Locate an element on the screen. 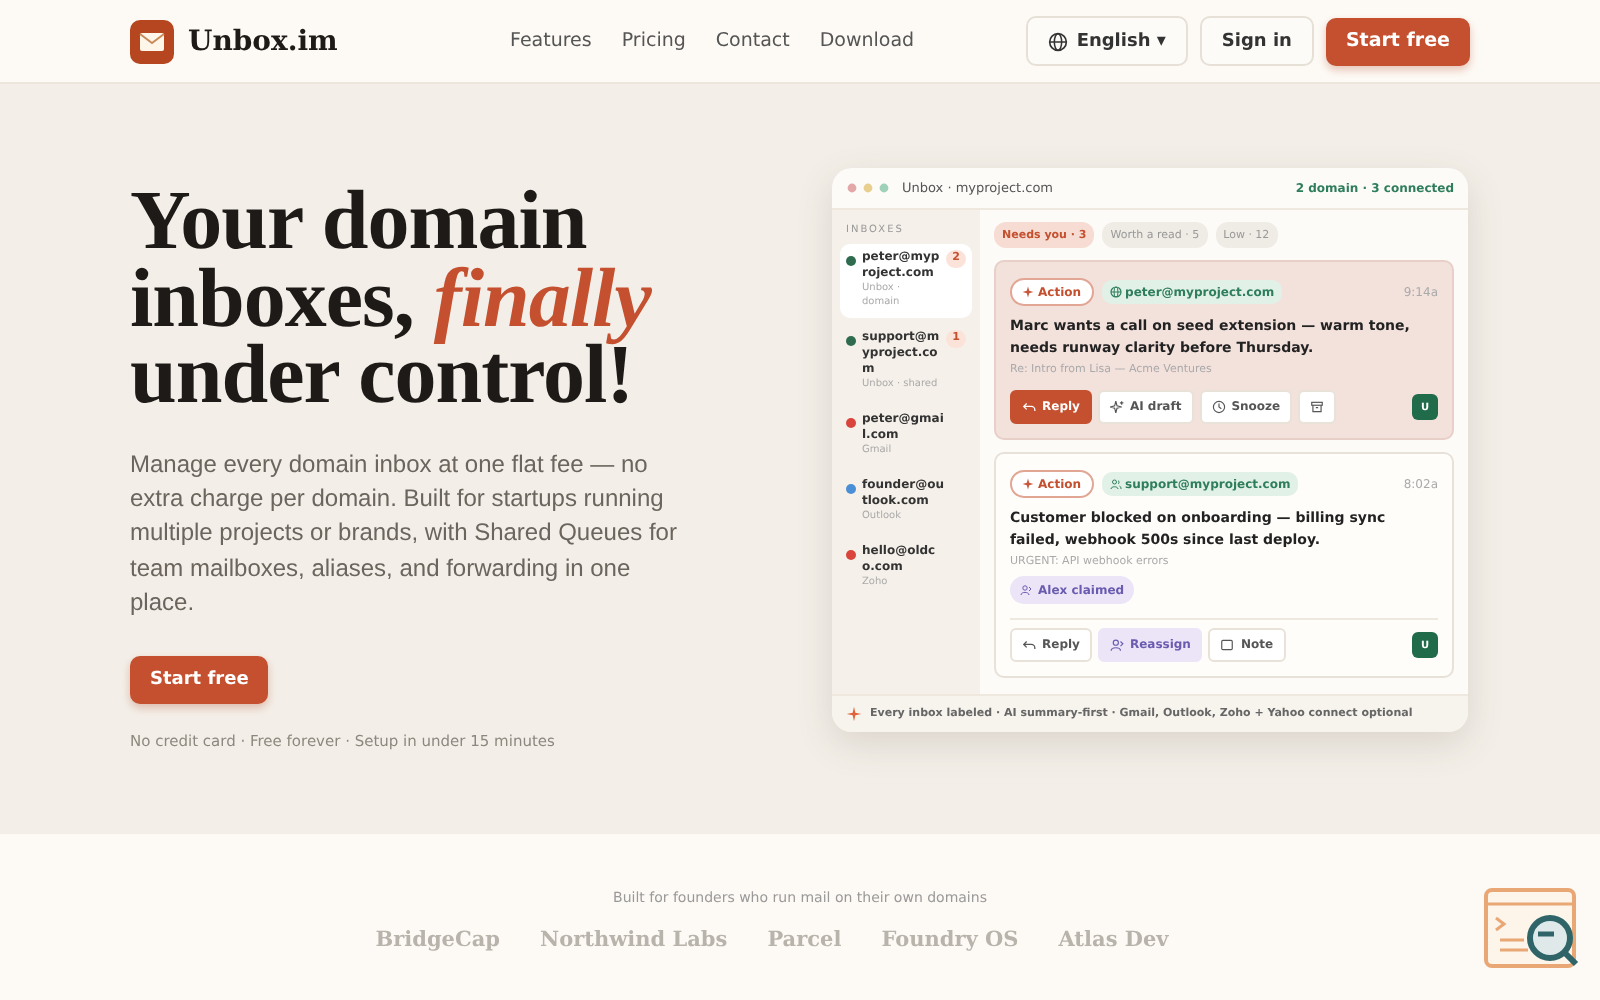  window-dots-icon is located at coordinates (868, 188).